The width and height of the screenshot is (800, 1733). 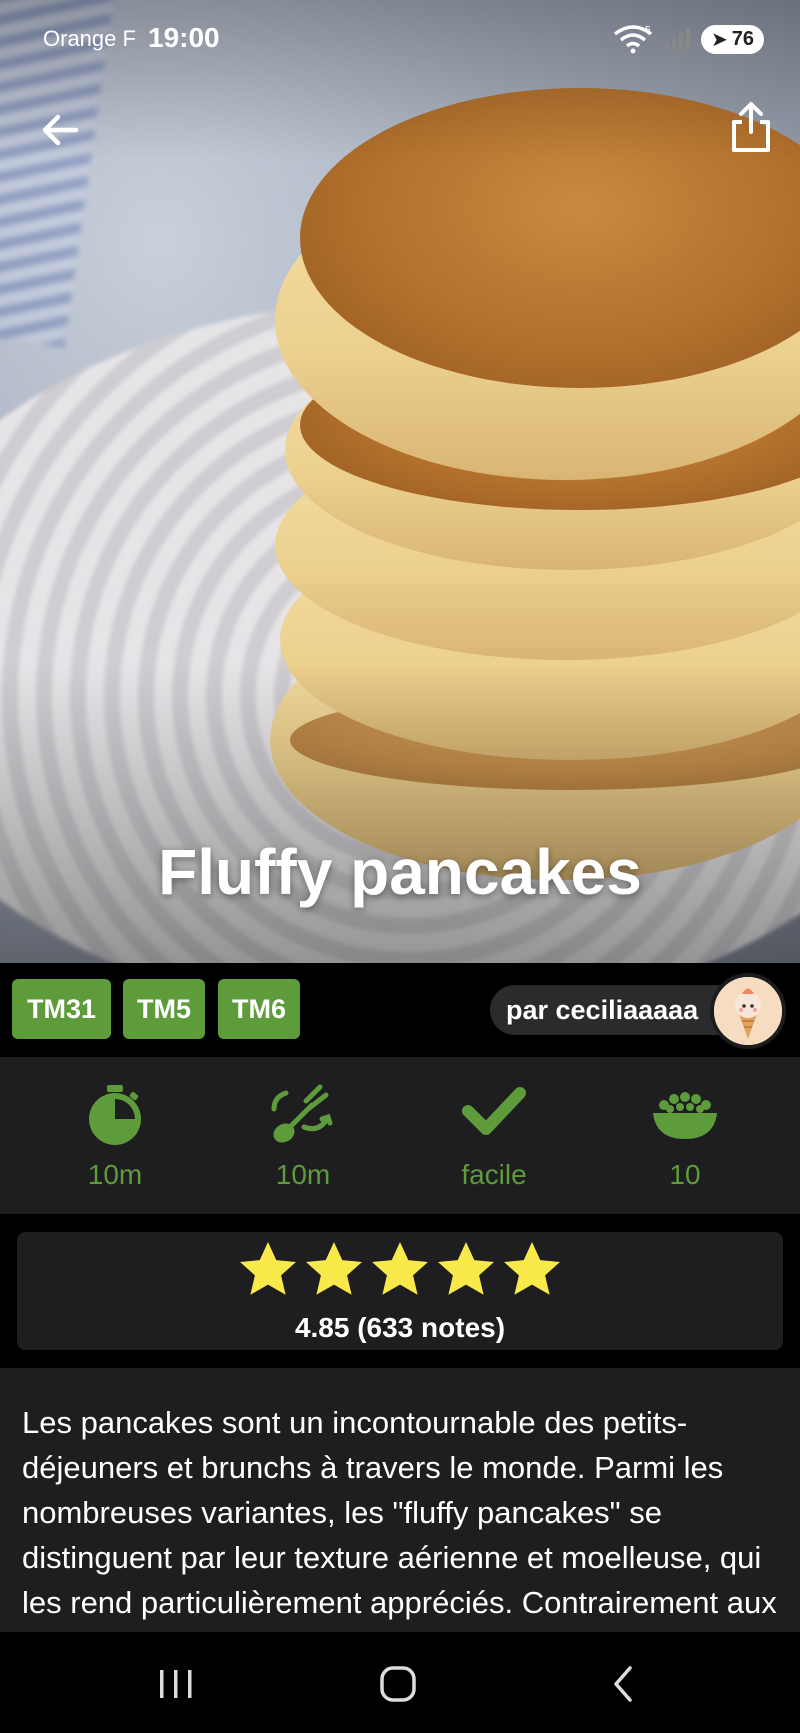 What do you see at coordinates (685, 1115) in the screenshot?
I see `bowl-icon` at bounding box center [685, 1115].